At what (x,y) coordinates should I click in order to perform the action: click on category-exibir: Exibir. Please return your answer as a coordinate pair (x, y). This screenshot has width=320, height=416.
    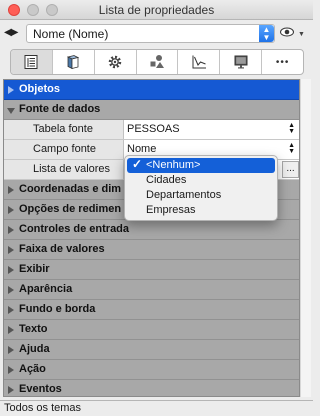
    Looking at the image, I should click on (151, 270).